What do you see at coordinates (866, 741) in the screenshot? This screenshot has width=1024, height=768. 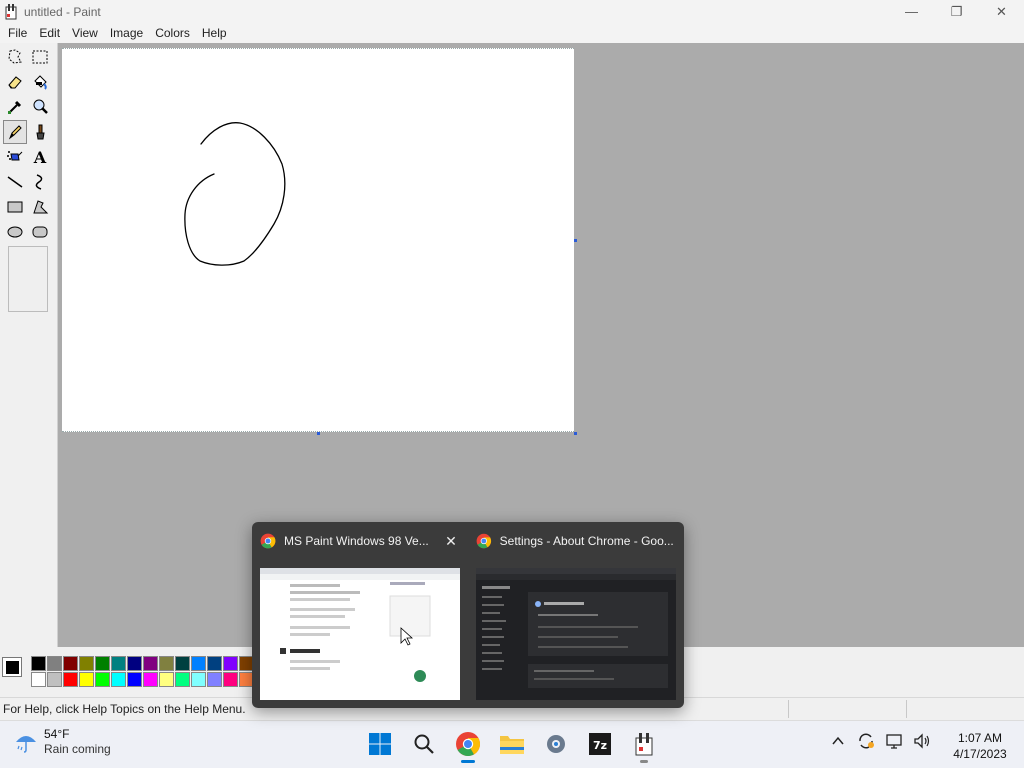 I see `tray-update` at bounding box center [866, 741].